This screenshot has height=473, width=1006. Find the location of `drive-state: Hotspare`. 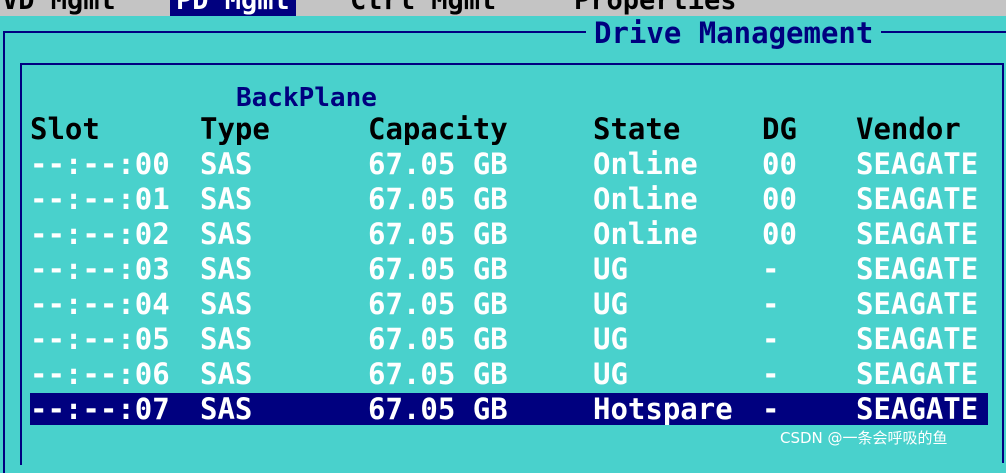

drive-state: Hotspare is located at coordinates (663, 409).